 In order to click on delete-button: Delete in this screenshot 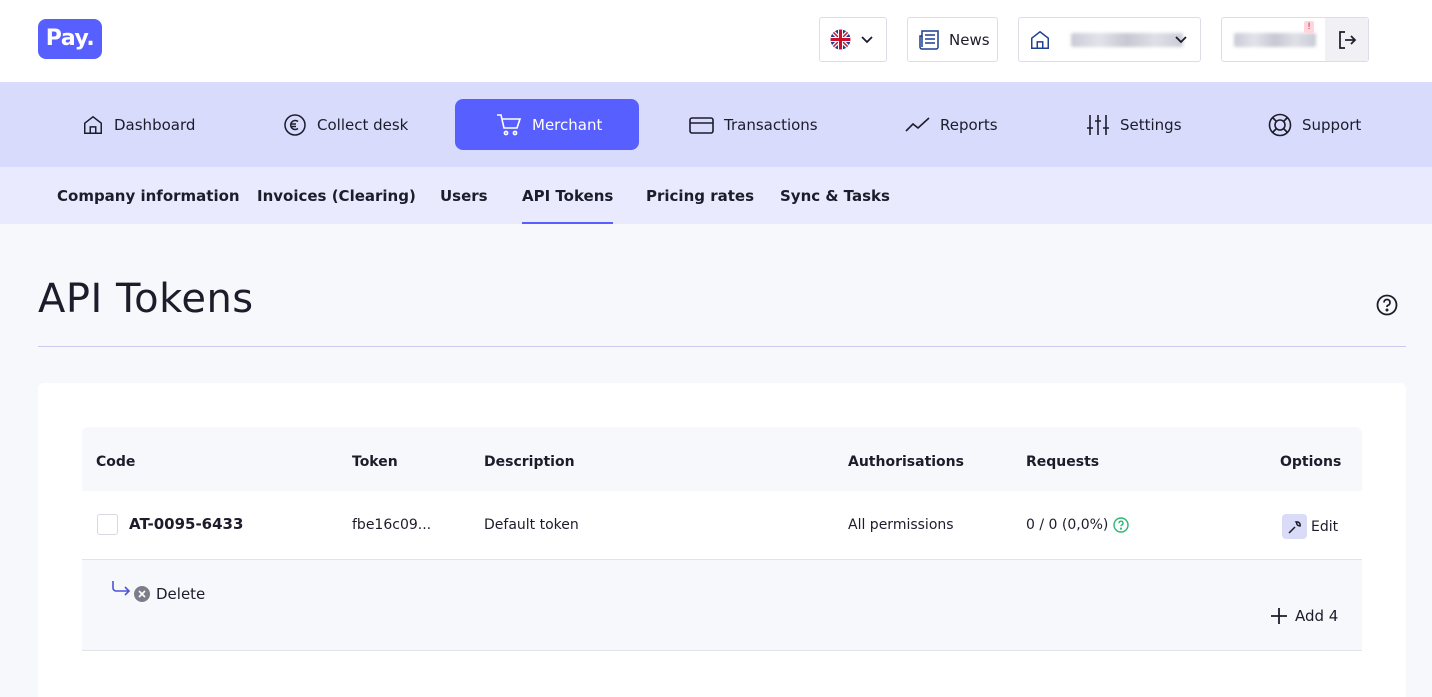, I will do `click(157, 590)`.